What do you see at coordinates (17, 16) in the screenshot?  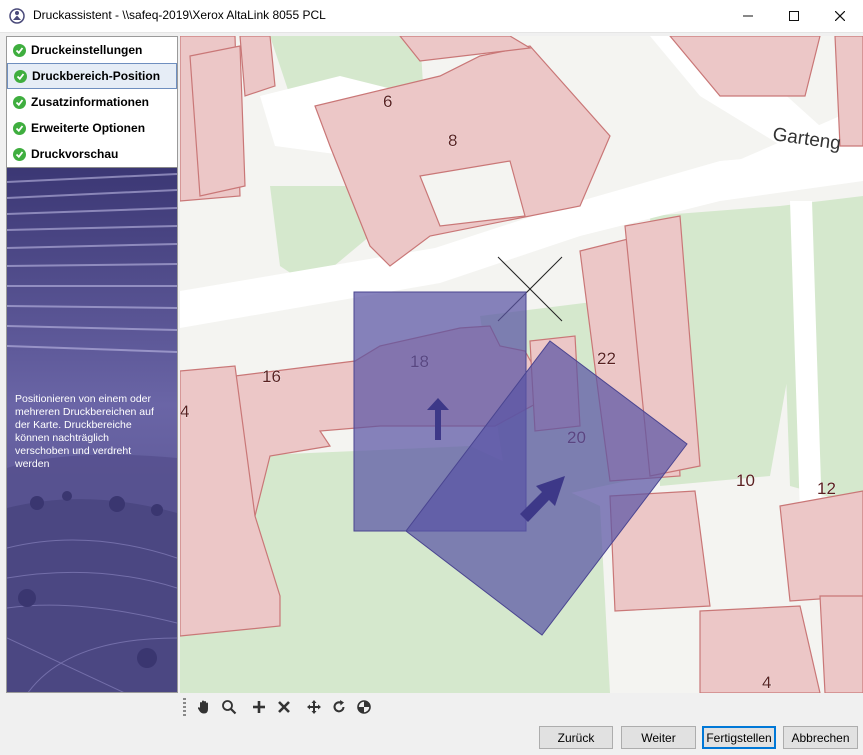 I see `app-icon` at bounding box center [17, 16].